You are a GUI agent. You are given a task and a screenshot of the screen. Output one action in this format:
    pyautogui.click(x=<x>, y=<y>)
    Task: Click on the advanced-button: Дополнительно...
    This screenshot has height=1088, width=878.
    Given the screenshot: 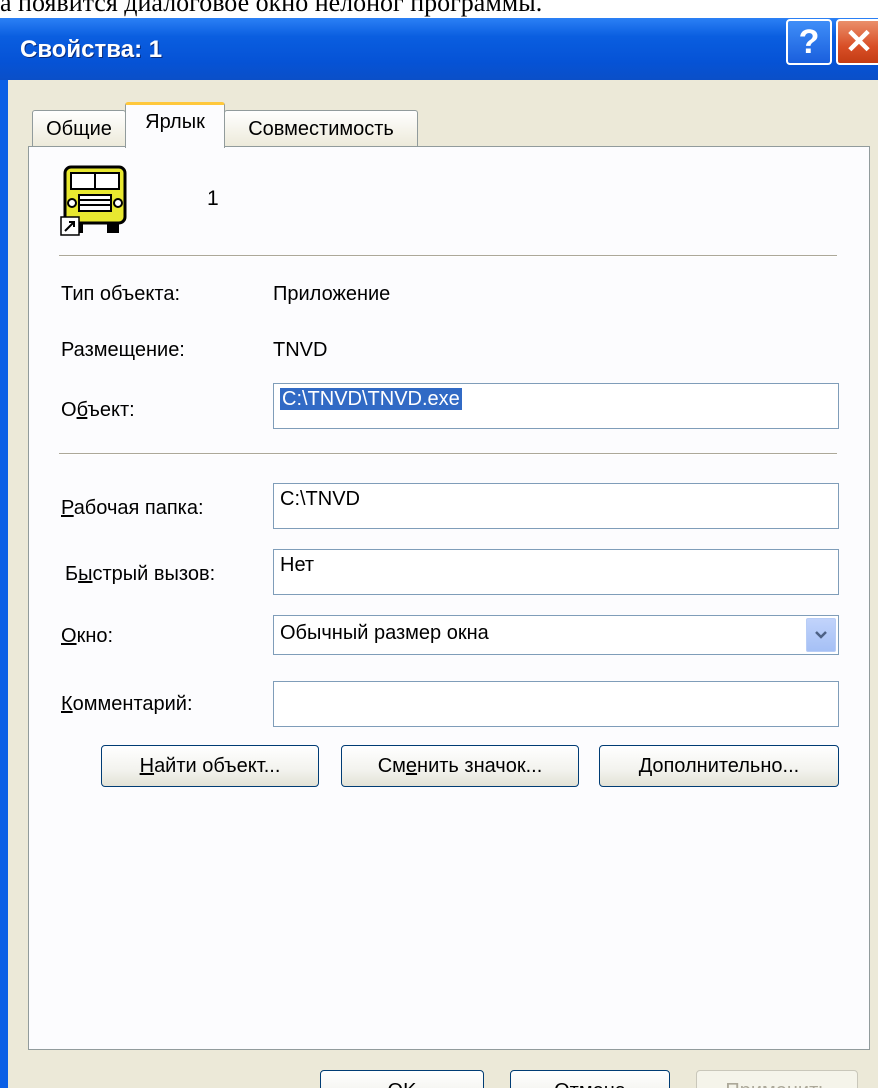 What is the action you would take?
    pyautogui.click(x=719, y=766)
    